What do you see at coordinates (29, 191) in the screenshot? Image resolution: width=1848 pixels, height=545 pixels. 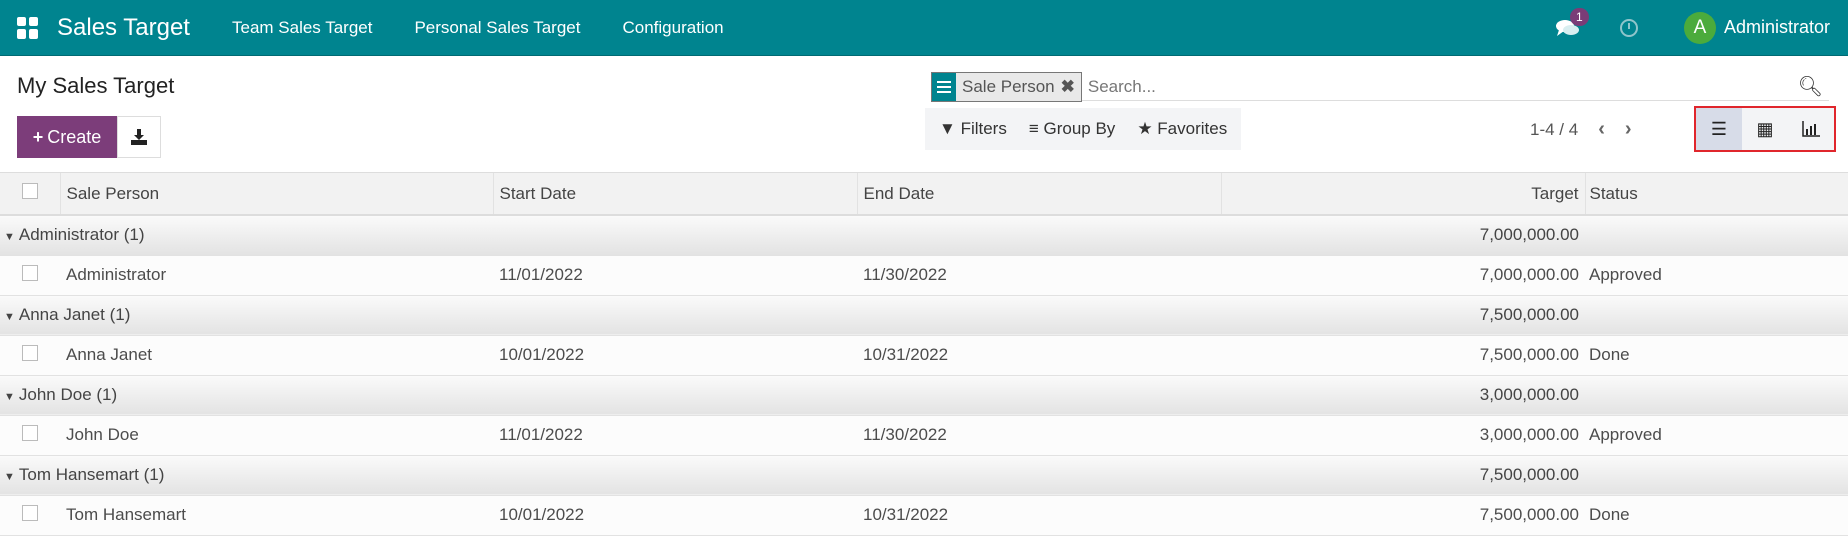 I see `select-all-checkbox` at bounding box center [29, 191].